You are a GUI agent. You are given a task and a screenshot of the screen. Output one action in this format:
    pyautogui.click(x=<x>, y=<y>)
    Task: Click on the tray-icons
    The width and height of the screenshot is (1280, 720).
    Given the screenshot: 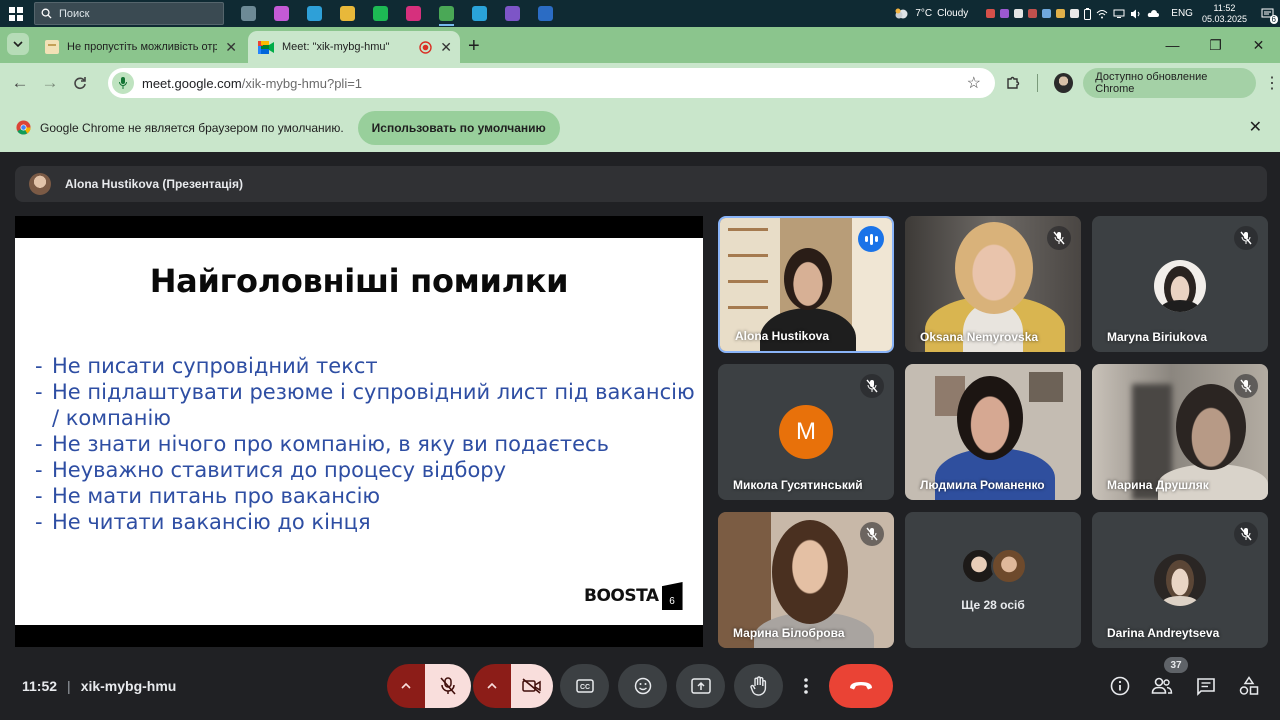 What is the action you would take?
    pyautogui.click(x=1073, y=13)
    